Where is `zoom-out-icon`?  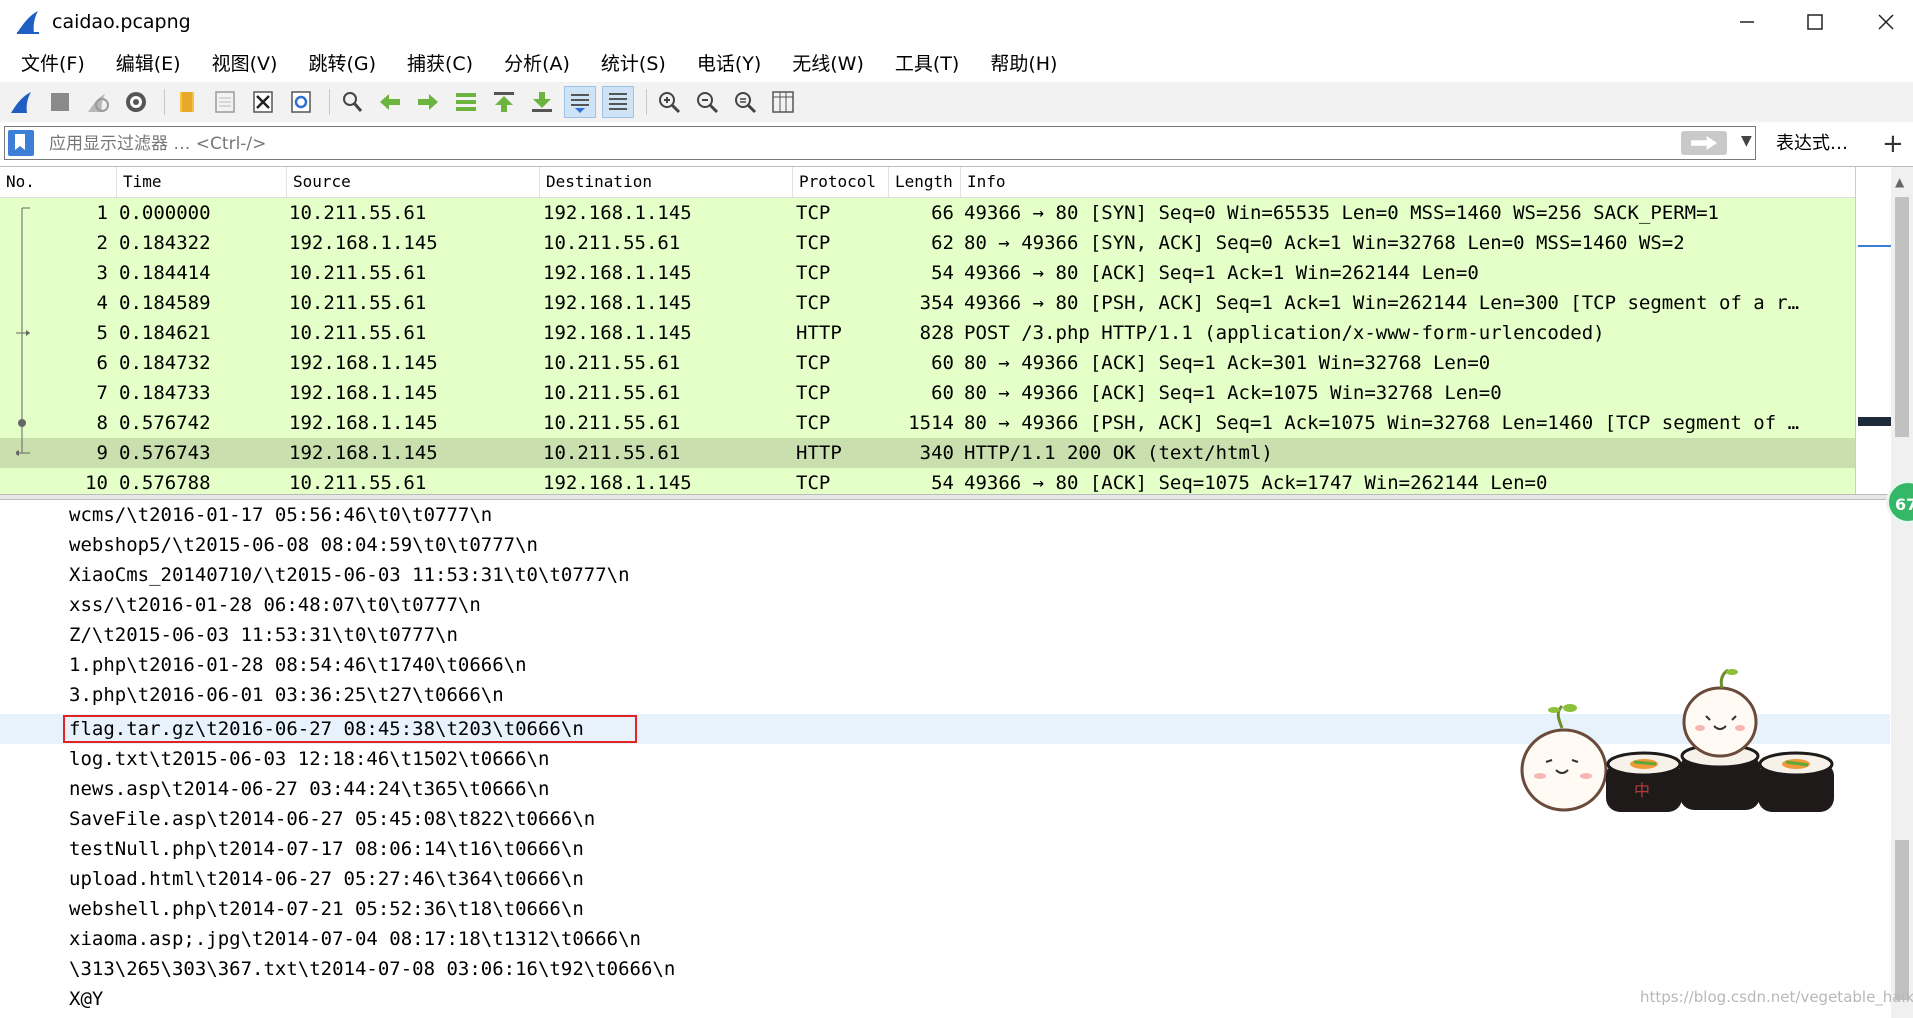 zoom-out-icon is located at coordinates (708, 103).